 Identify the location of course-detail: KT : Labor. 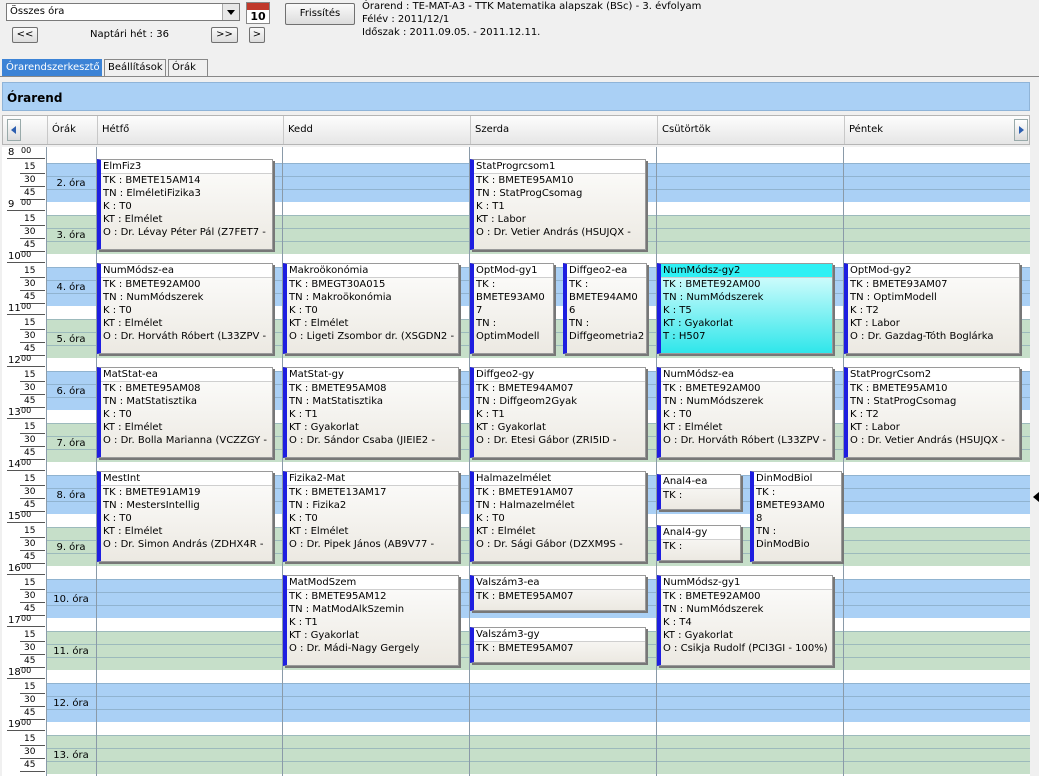
(875, 323).